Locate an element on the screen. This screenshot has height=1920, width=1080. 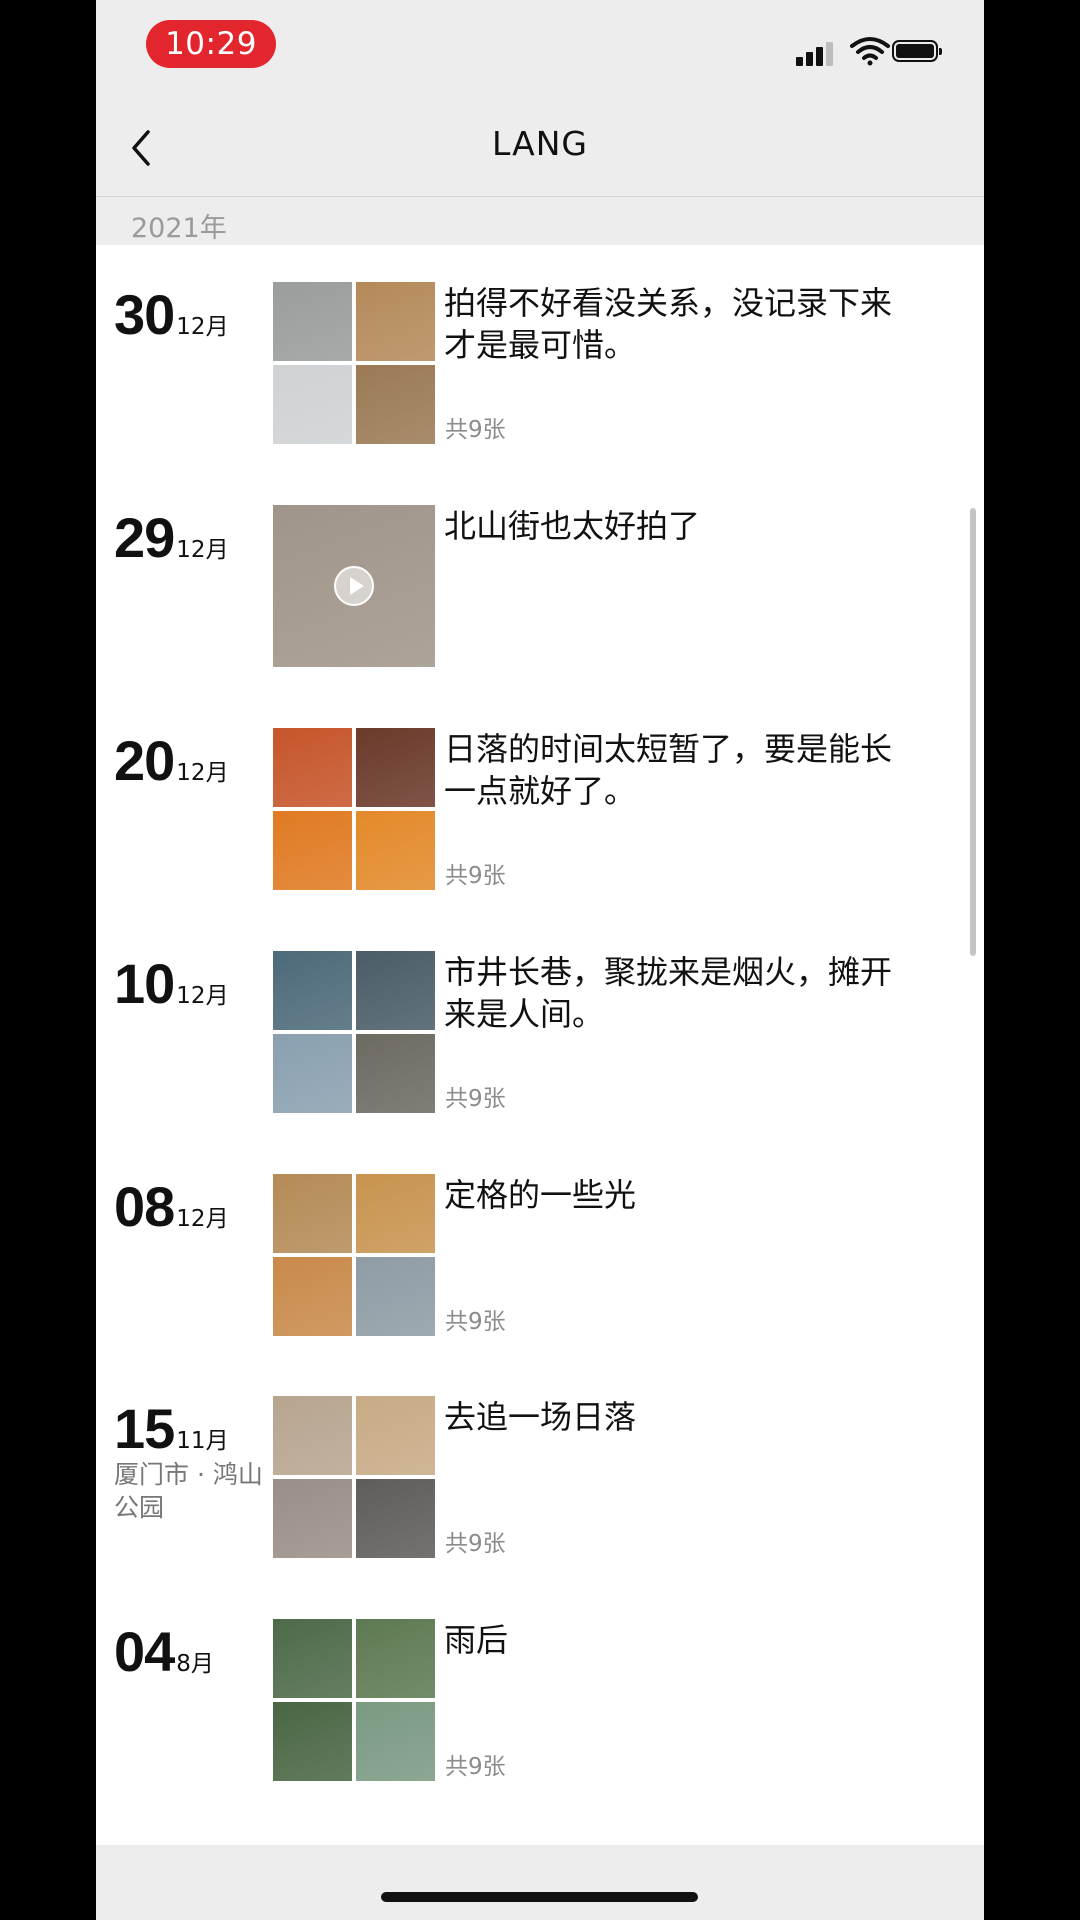
play-icon is located at coordinates (354, 586).